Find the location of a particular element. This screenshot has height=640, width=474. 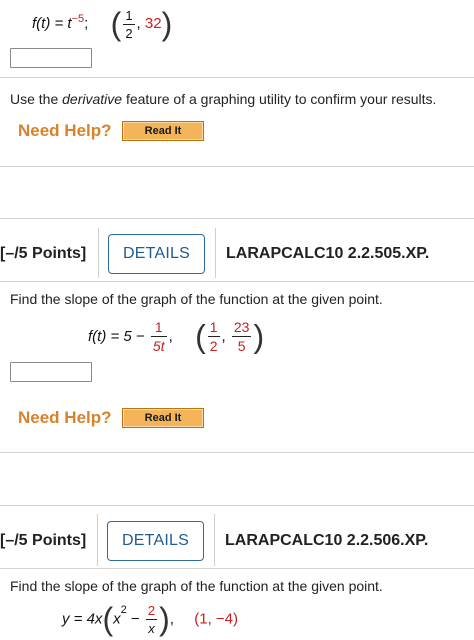

problem2-code: LARAPCALC10 2.2.505.XP. is located at coordinates (328, 253).